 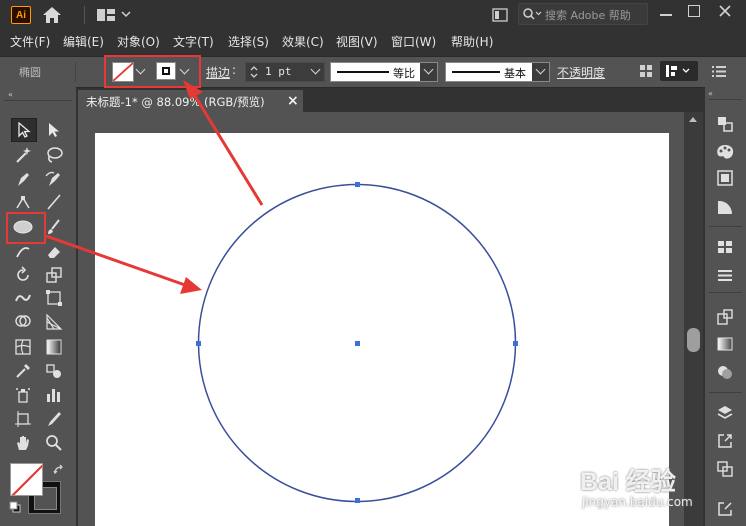 I want to click on annotation-arrows, so click(x=154, y=187).